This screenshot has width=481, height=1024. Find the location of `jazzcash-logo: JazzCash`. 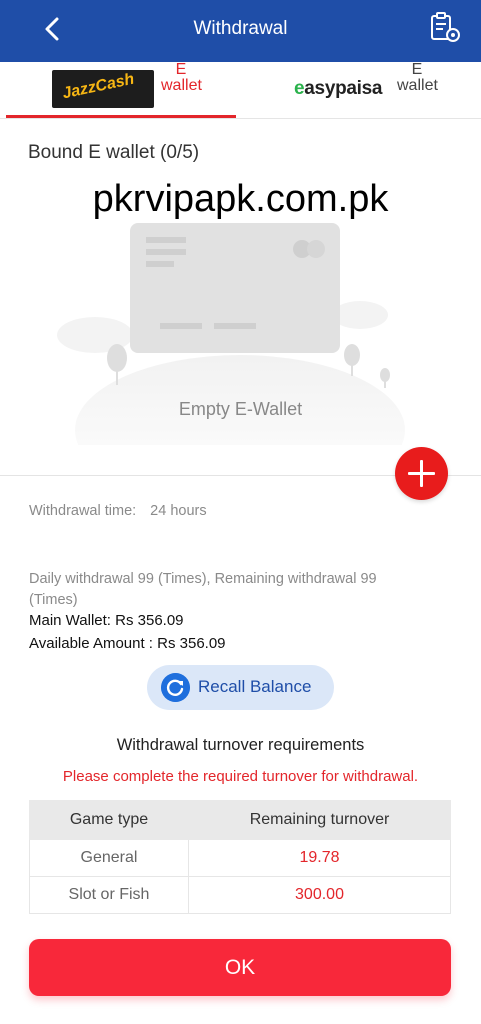

jazzcash-logo: JazzCash is located at coordinates (103, 89).